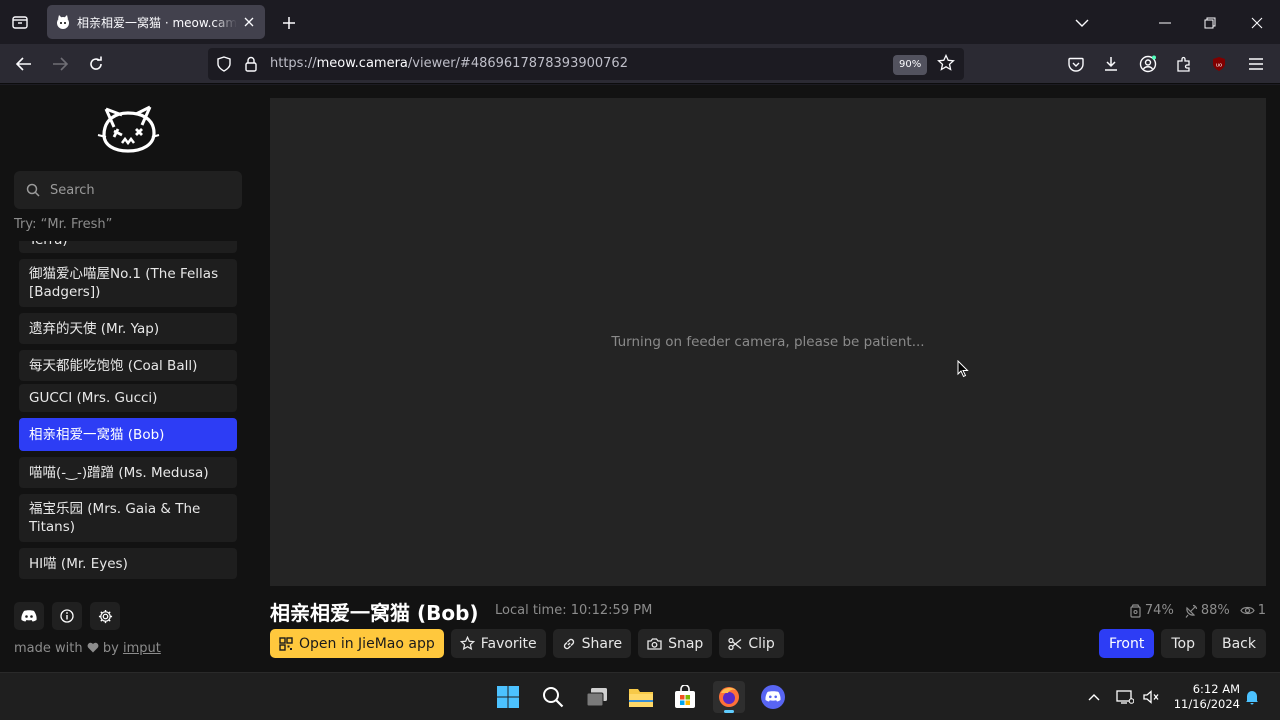 This screenshot has width=1280, height=720. Describe the element at coordinates (1126, 643) in the screenshot. I see `front-view-button: Front` at that location.